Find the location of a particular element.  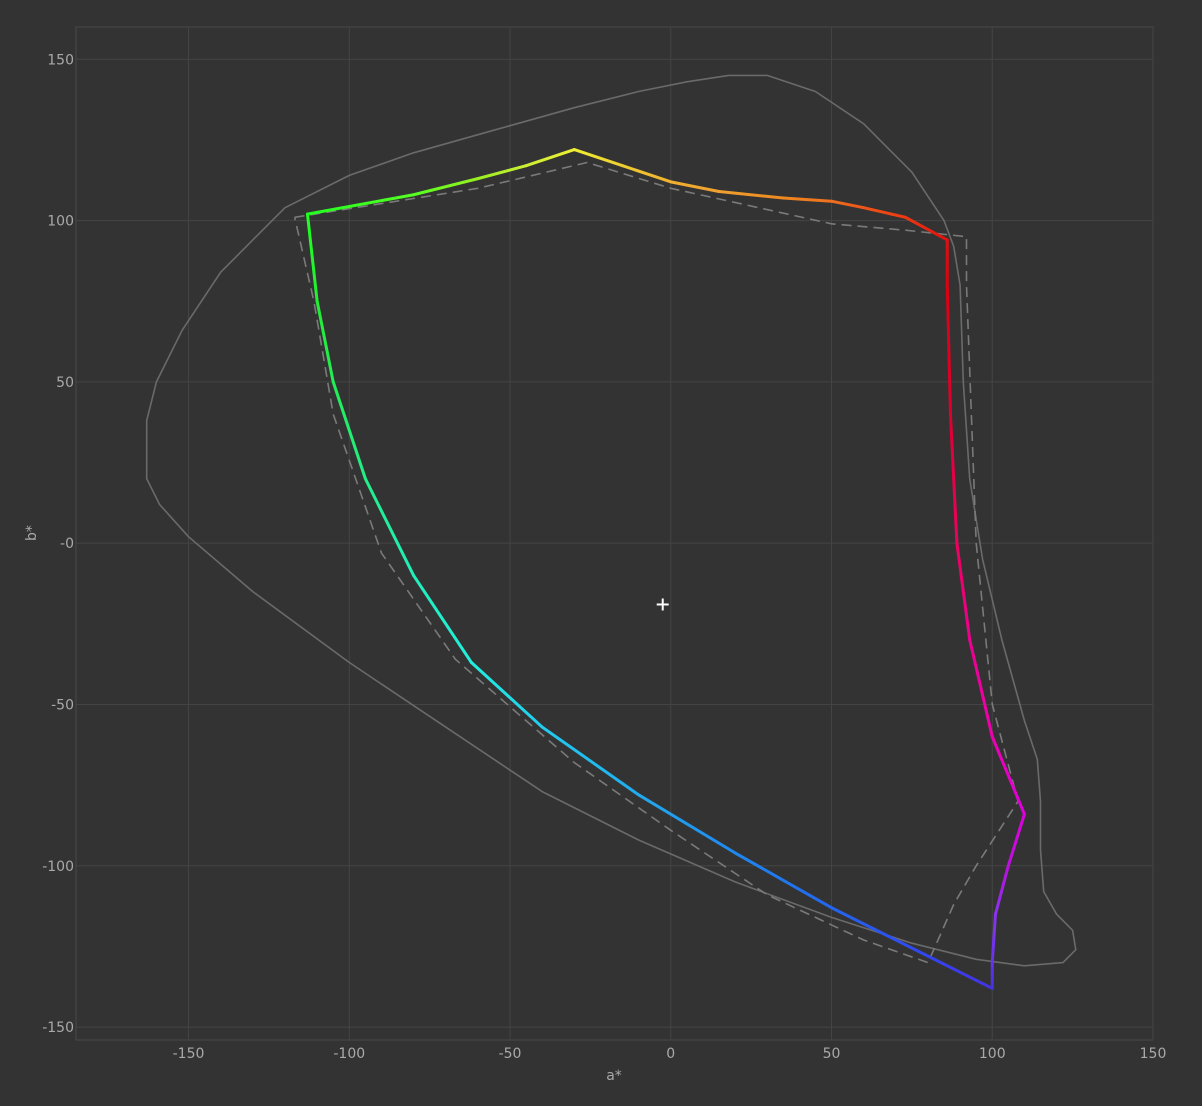

x-tick-label: 0 is located at coordinates (670, 1054).